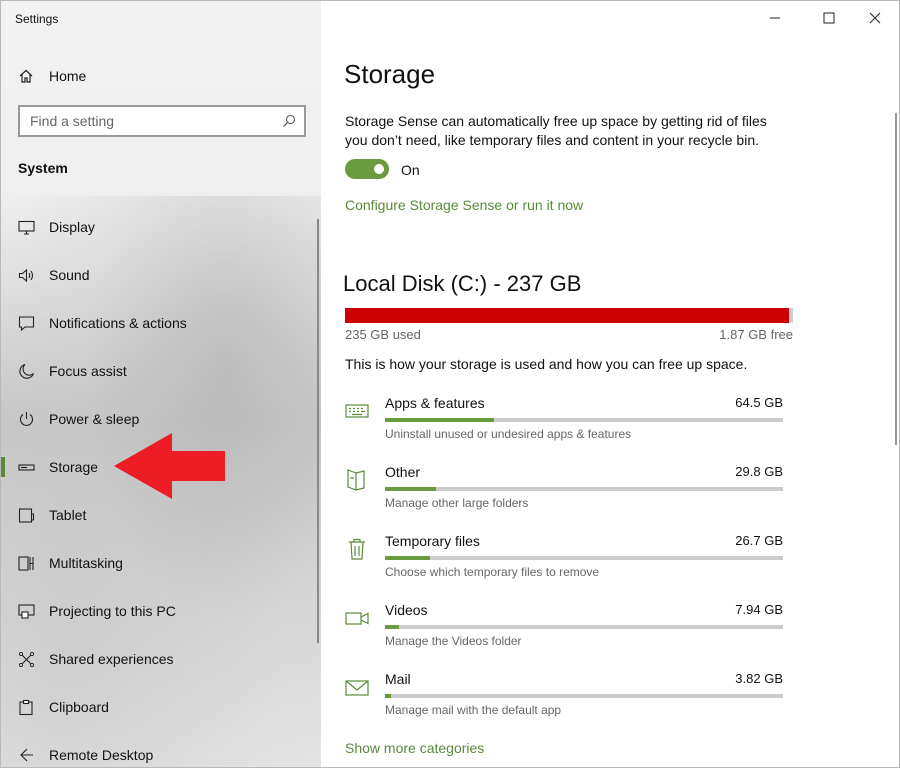 The width and height of the screenshot is (900, 768). I want to click on sidebar-item-remote-desktop: Remote Desktop, so click(161, 749).